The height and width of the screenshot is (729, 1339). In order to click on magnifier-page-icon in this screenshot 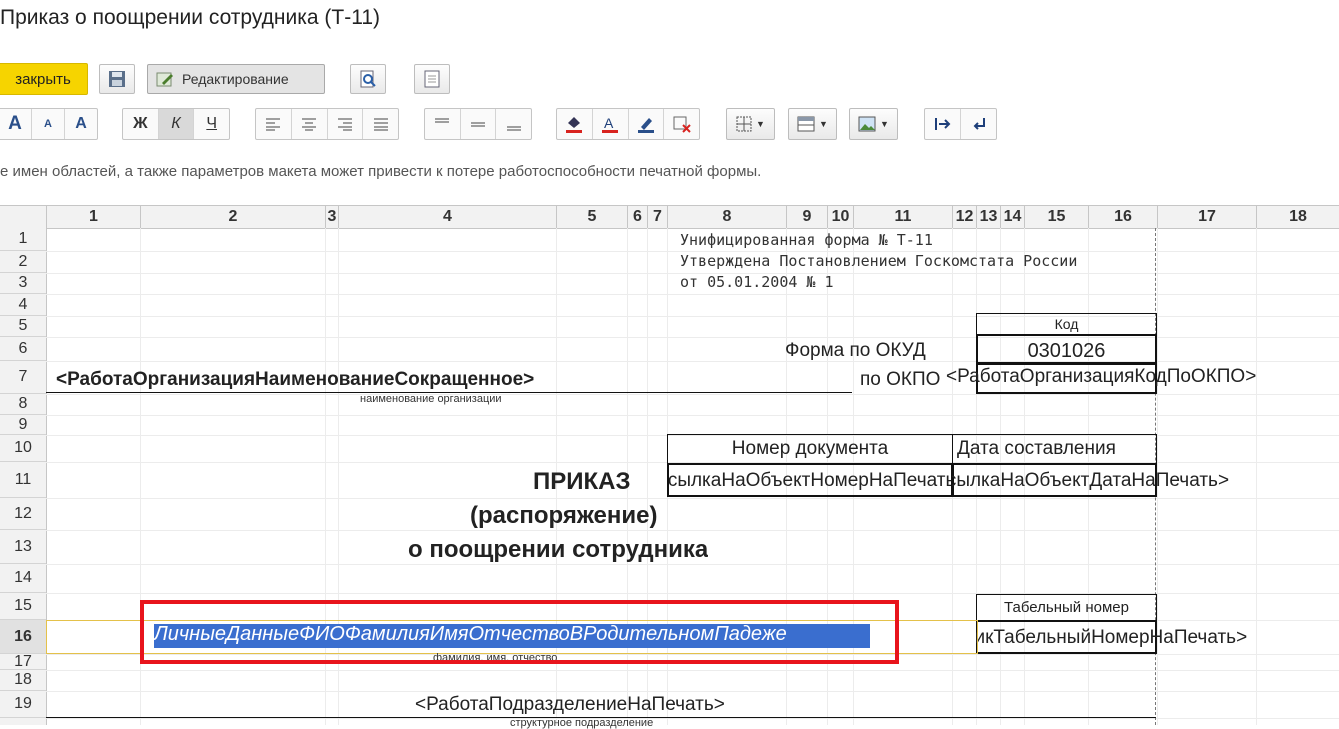, I will do `click(368, 79)`.